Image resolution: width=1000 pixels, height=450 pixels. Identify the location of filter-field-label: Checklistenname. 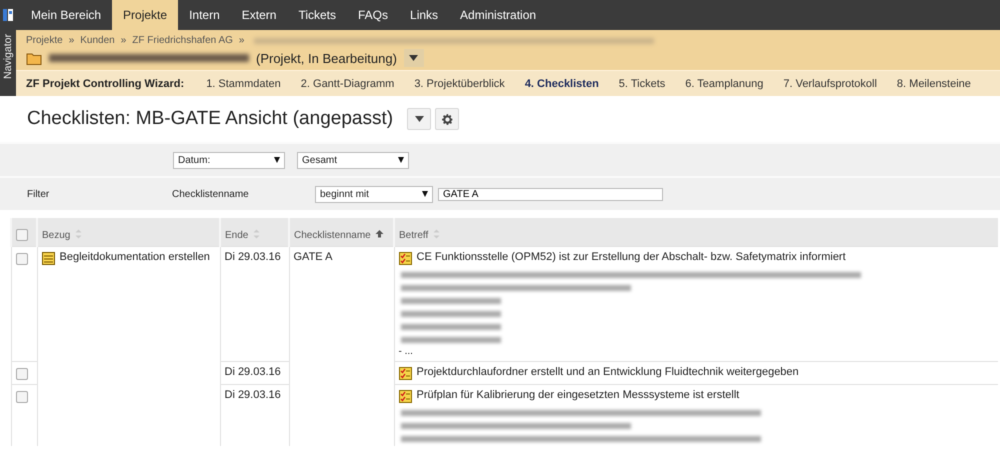
(211, 194).